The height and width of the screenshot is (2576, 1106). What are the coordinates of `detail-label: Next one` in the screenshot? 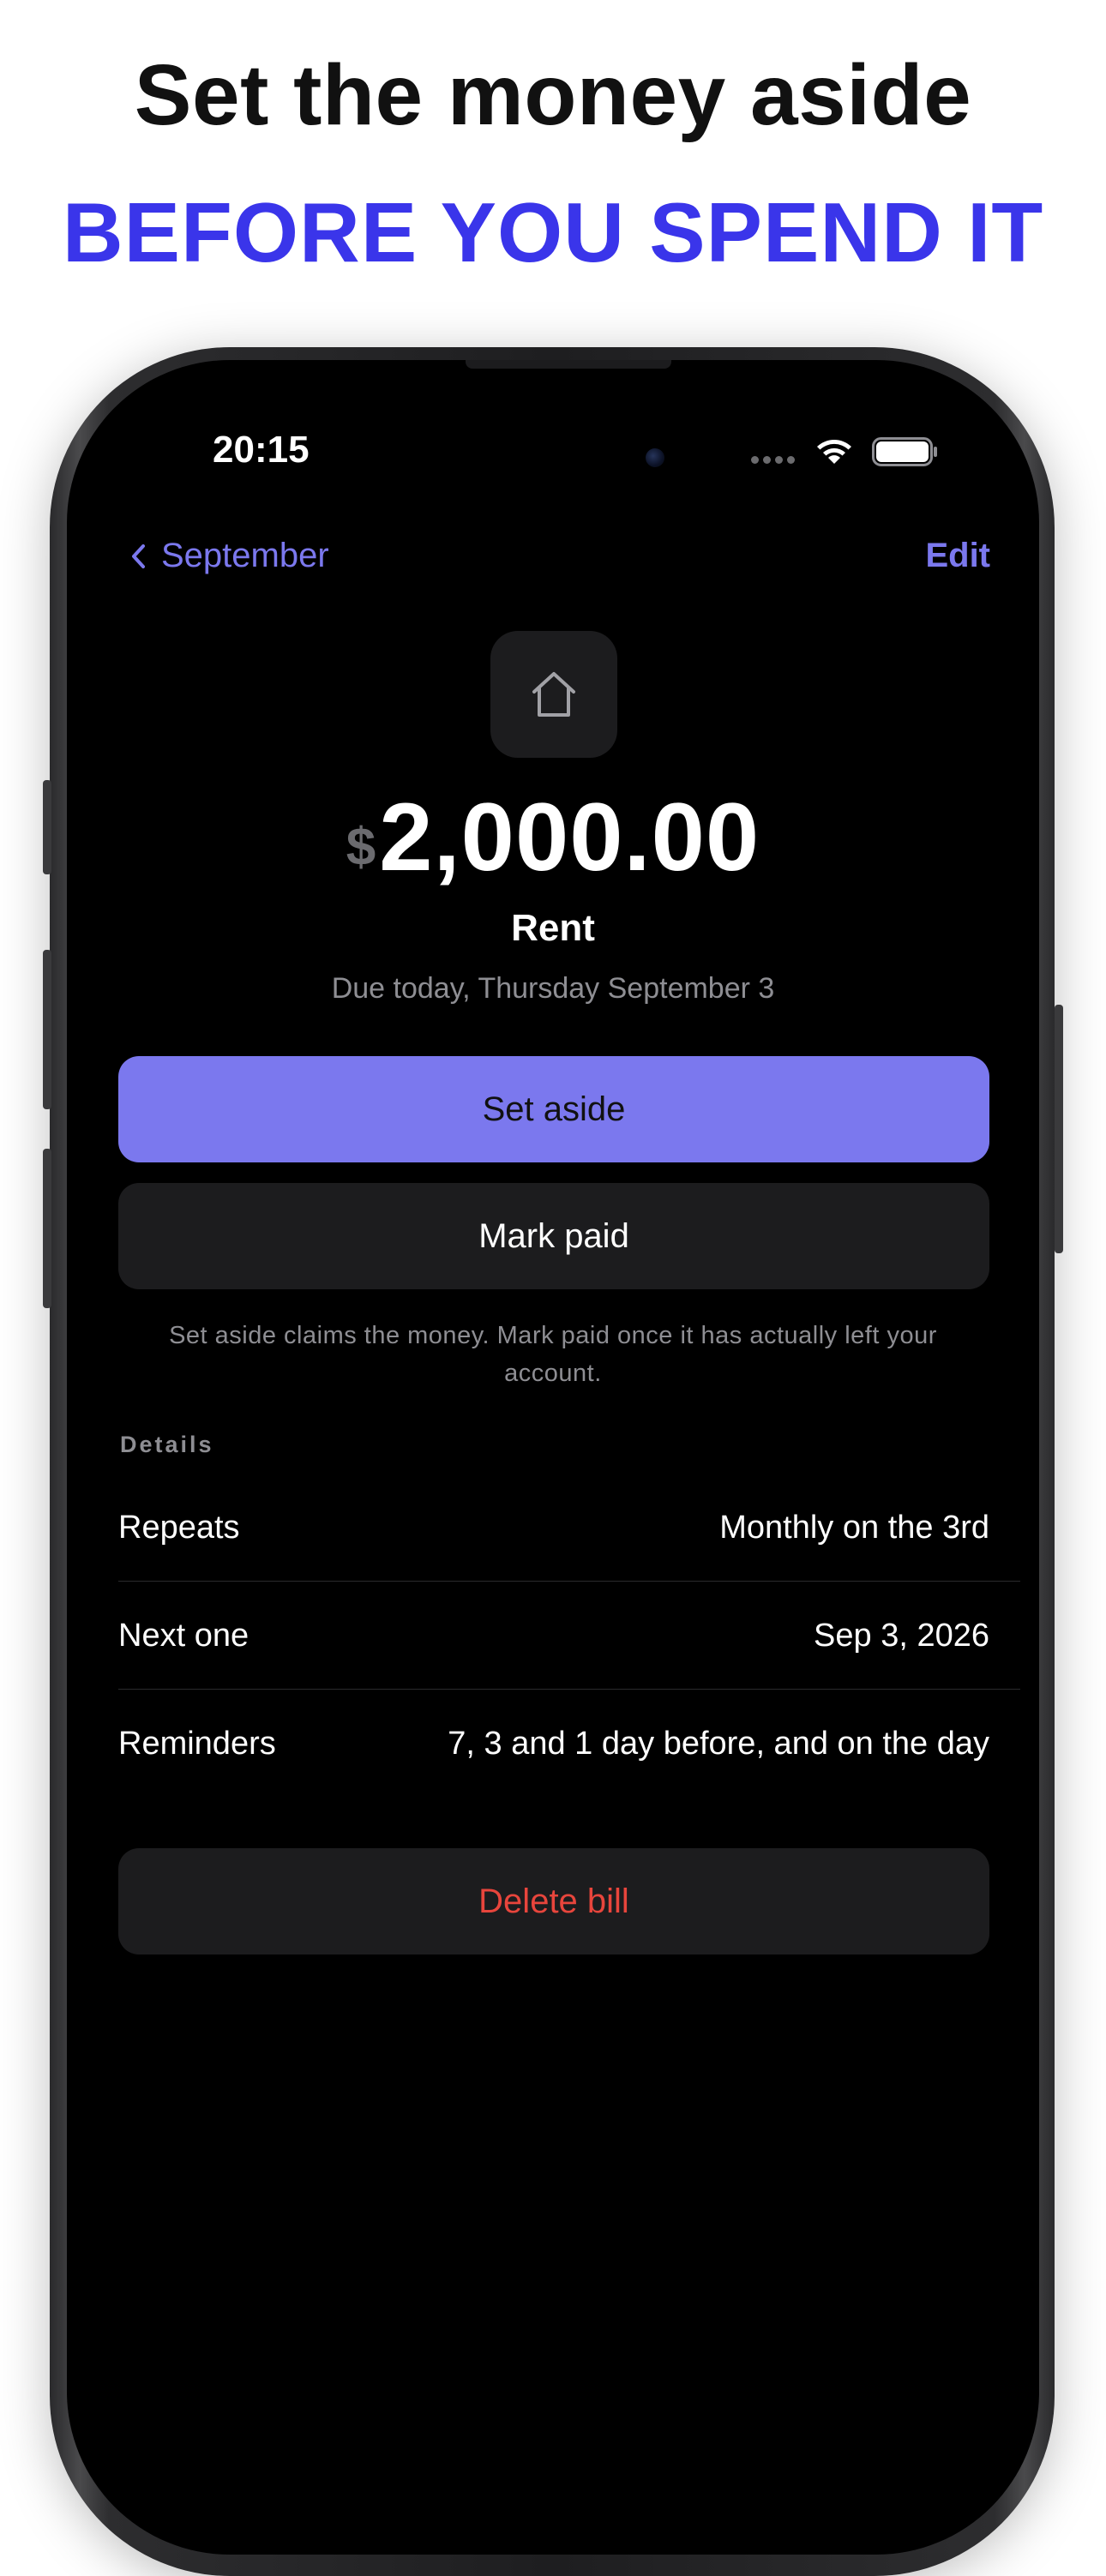 It's located at (183, 1635).